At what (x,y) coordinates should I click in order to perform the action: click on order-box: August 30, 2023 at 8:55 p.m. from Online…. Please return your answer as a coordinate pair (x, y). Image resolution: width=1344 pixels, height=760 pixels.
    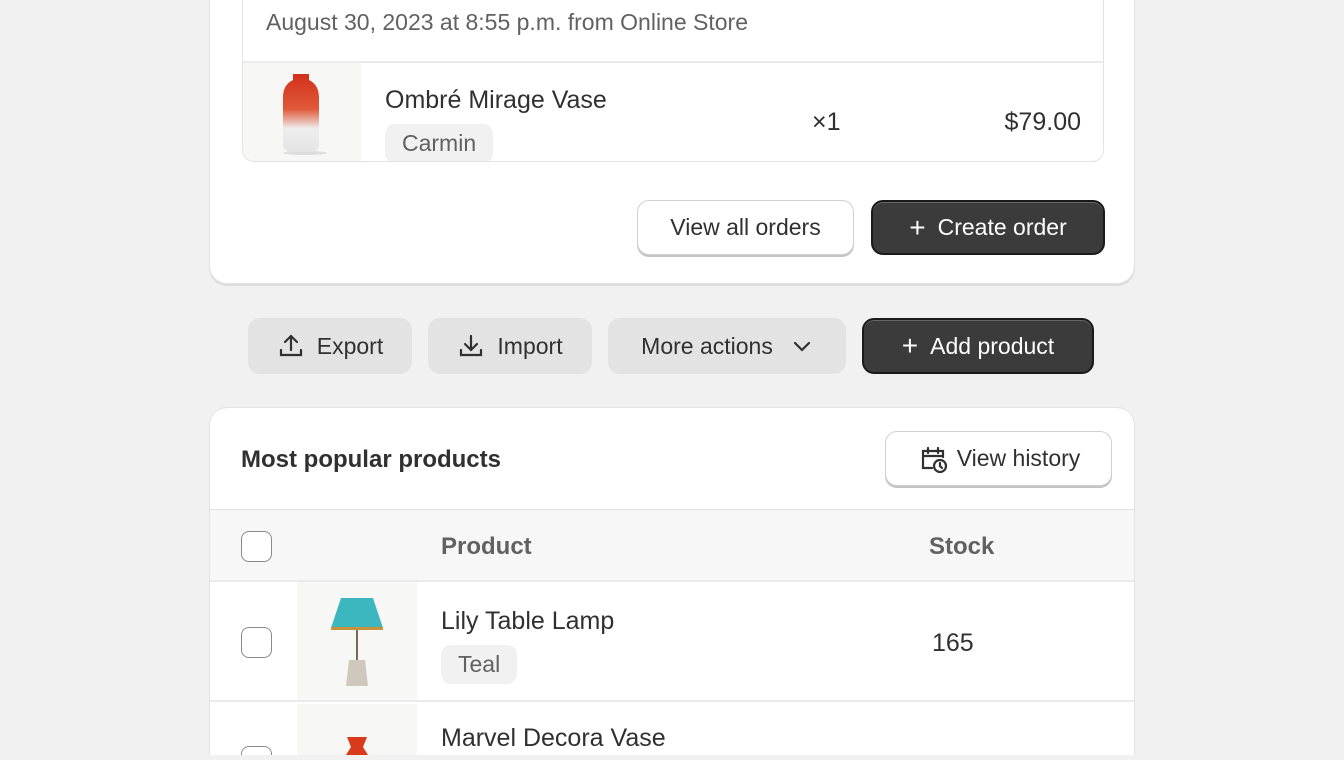
    Looking at the image, I should click on (673, 81).